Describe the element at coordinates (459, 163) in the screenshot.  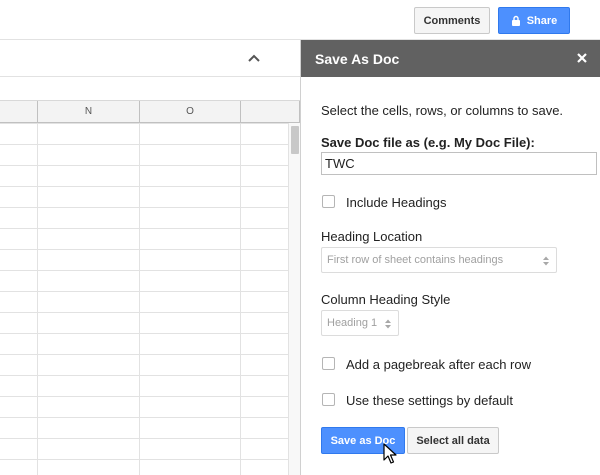
I see `filename-input: TWC` at that location.